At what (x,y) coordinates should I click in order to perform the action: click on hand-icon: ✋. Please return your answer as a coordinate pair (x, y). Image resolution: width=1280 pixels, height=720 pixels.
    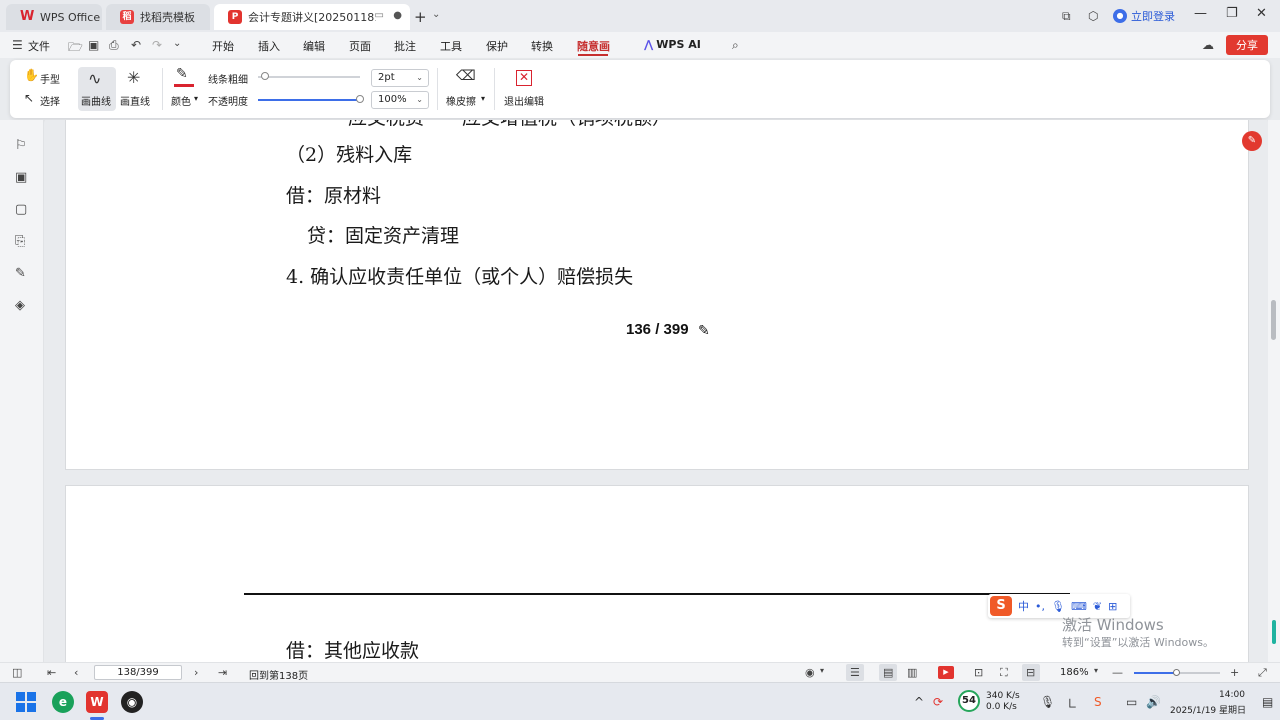
    Looking at the image, I should click on (31, 75).